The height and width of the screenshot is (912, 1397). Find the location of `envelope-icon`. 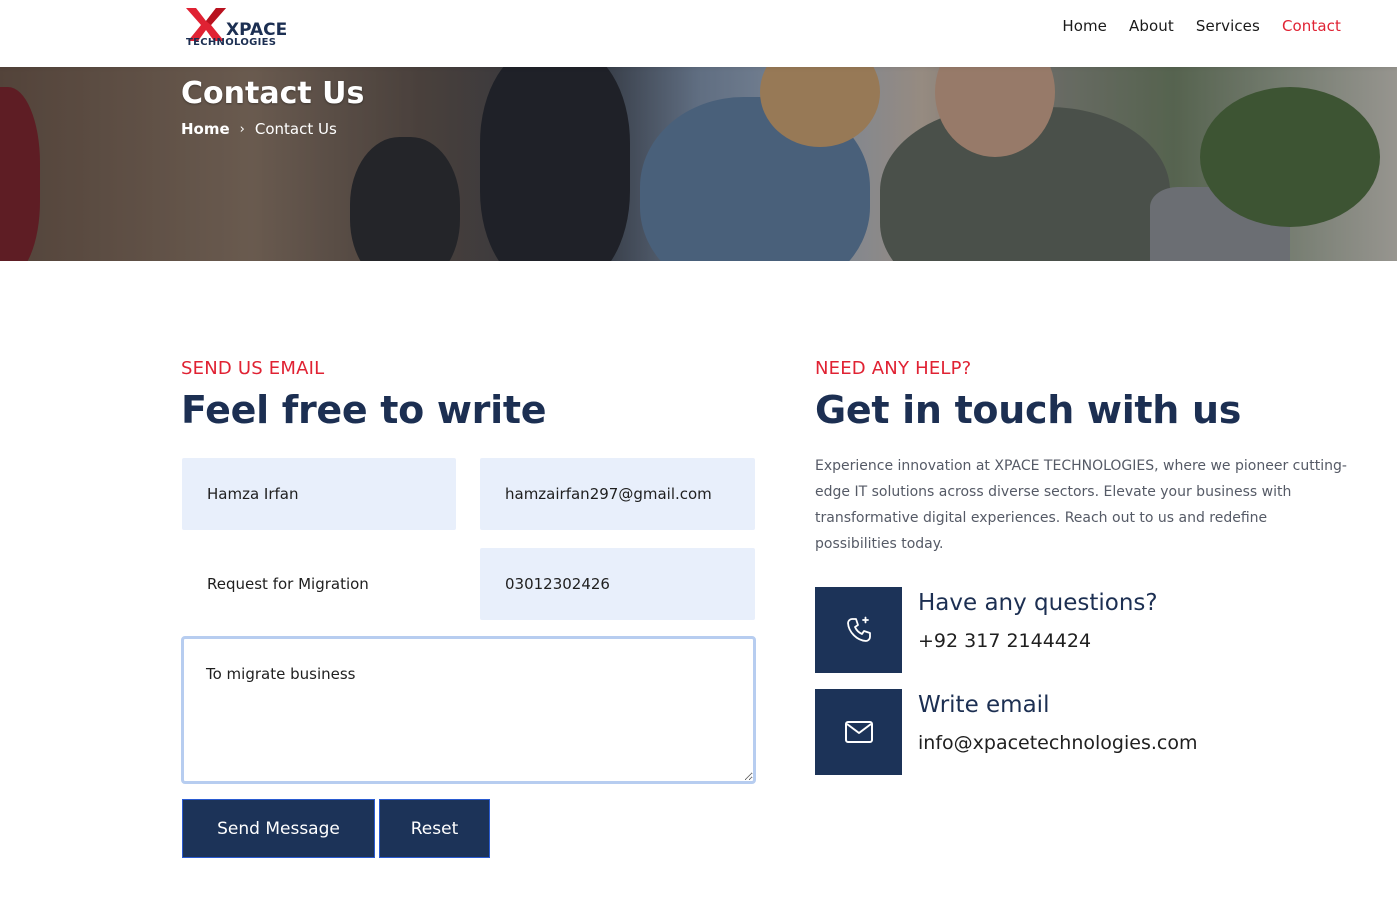

envelope-icon is located at coordinates (858, 732).